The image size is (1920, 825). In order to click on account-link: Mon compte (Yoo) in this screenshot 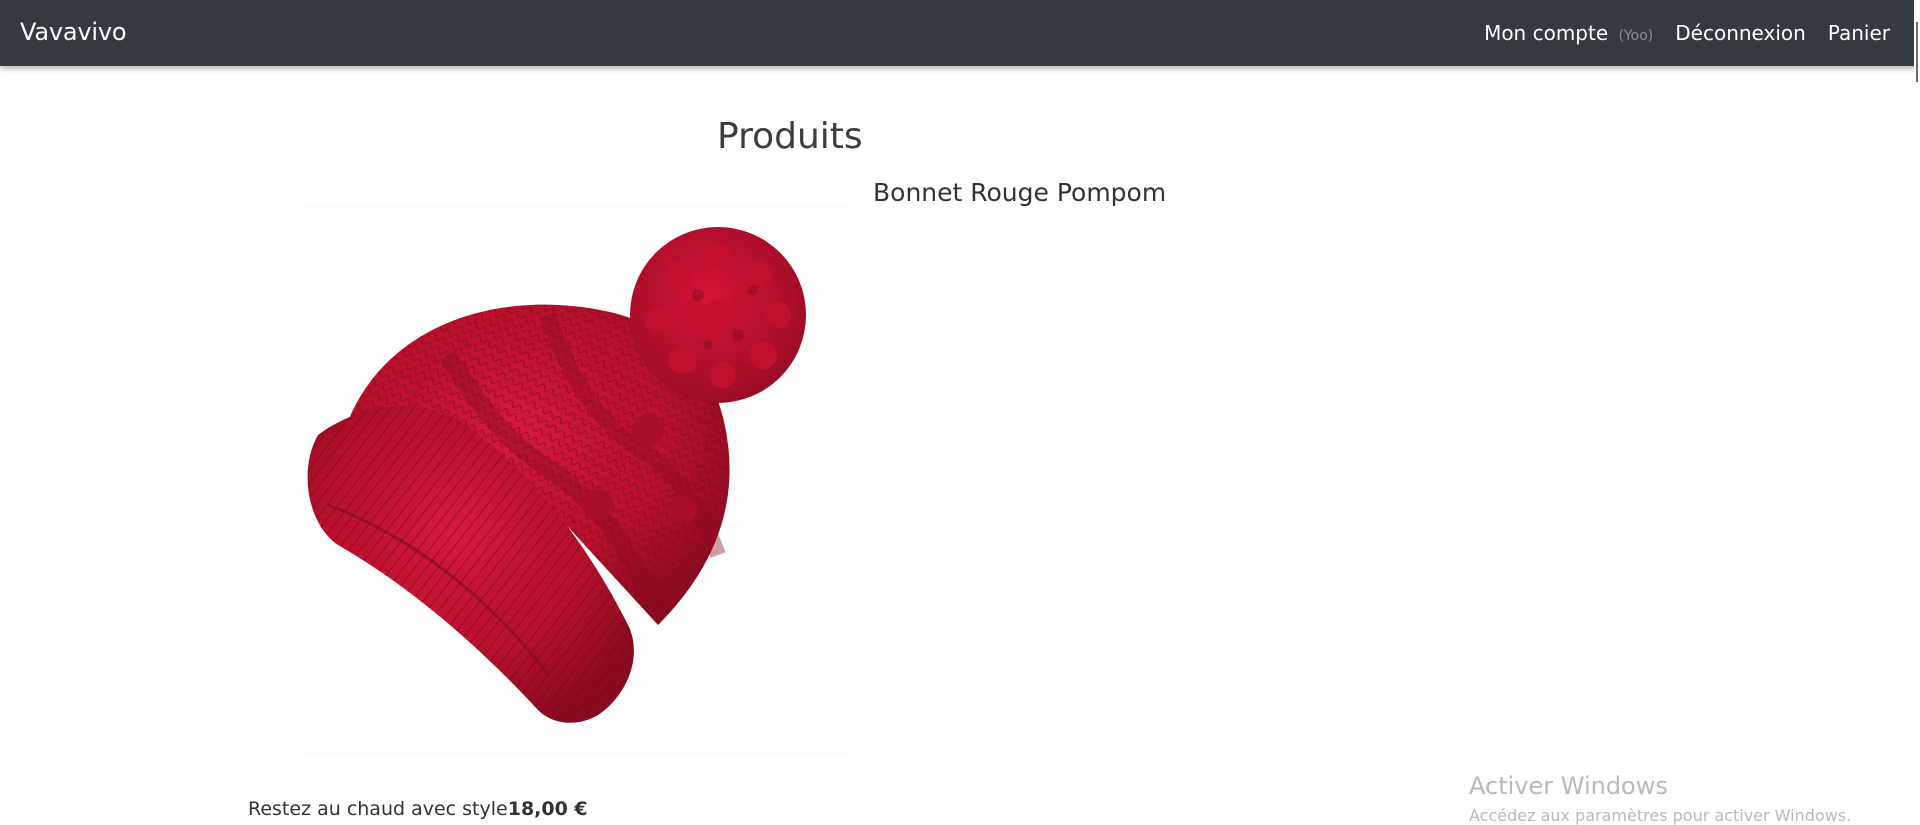, I will do `click(1568, 33)`.